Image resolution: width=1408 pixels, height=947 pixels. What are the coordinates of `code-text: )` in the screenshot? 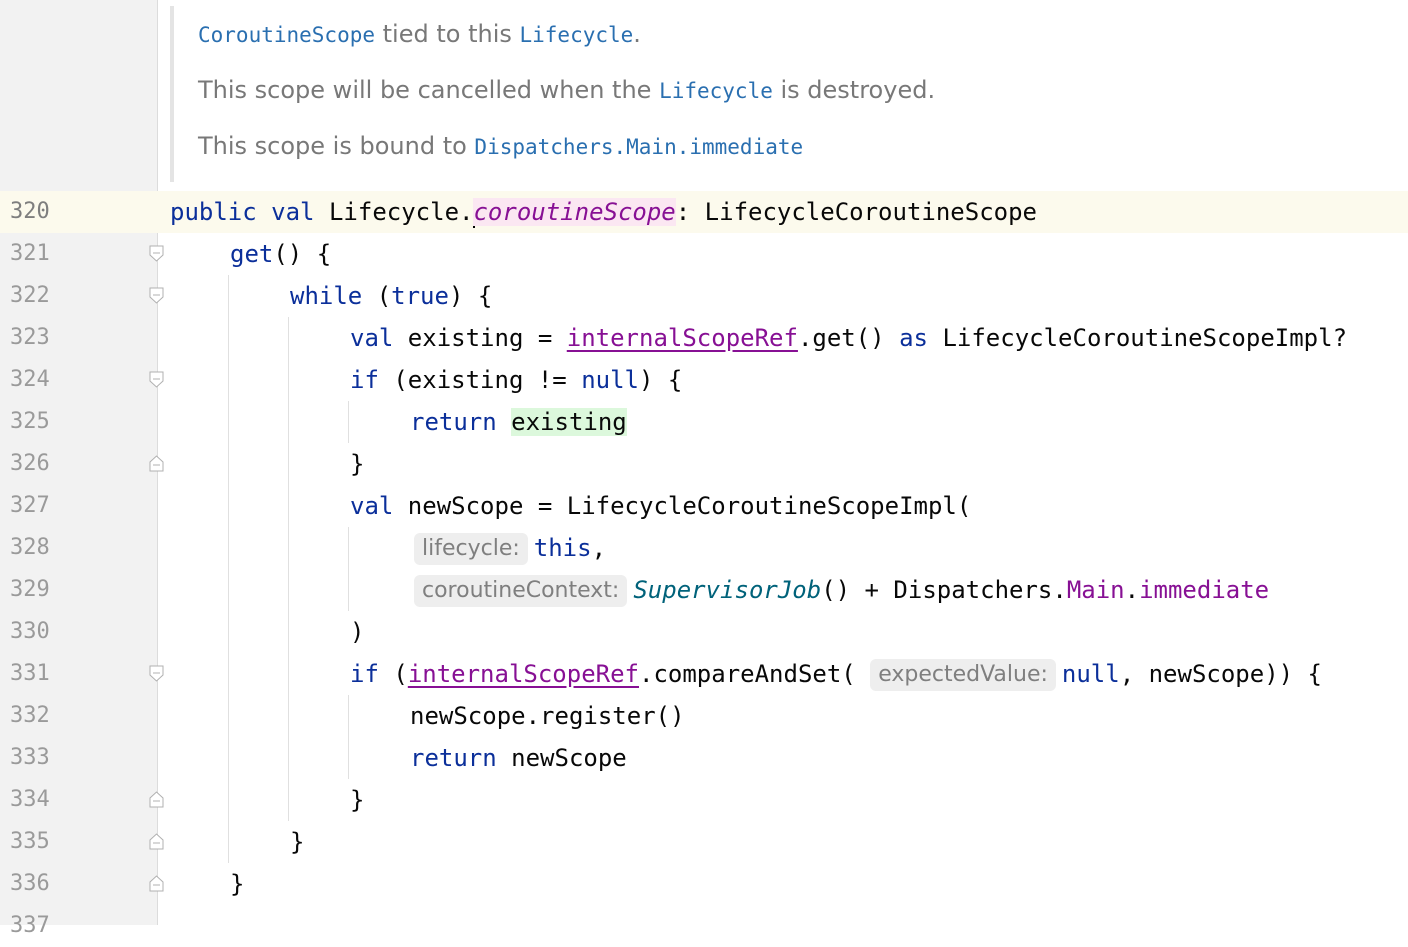 It's located at (357, 632).